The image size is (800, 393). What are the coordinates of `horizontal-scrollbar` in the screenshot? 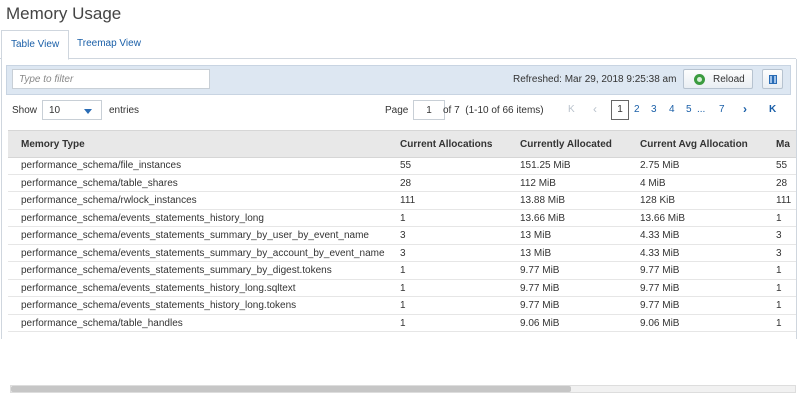 It's located at (403, 389).